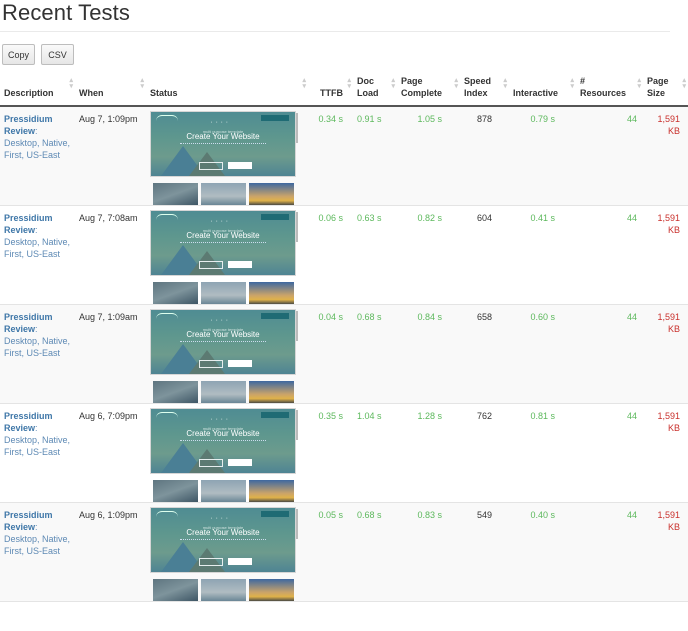 The width and height of the screenshot is (688, 631). What do you see at coordinates (57, 54) in the screenshot?
I see `csv-button: CSV` at bounding box center [57, 54].